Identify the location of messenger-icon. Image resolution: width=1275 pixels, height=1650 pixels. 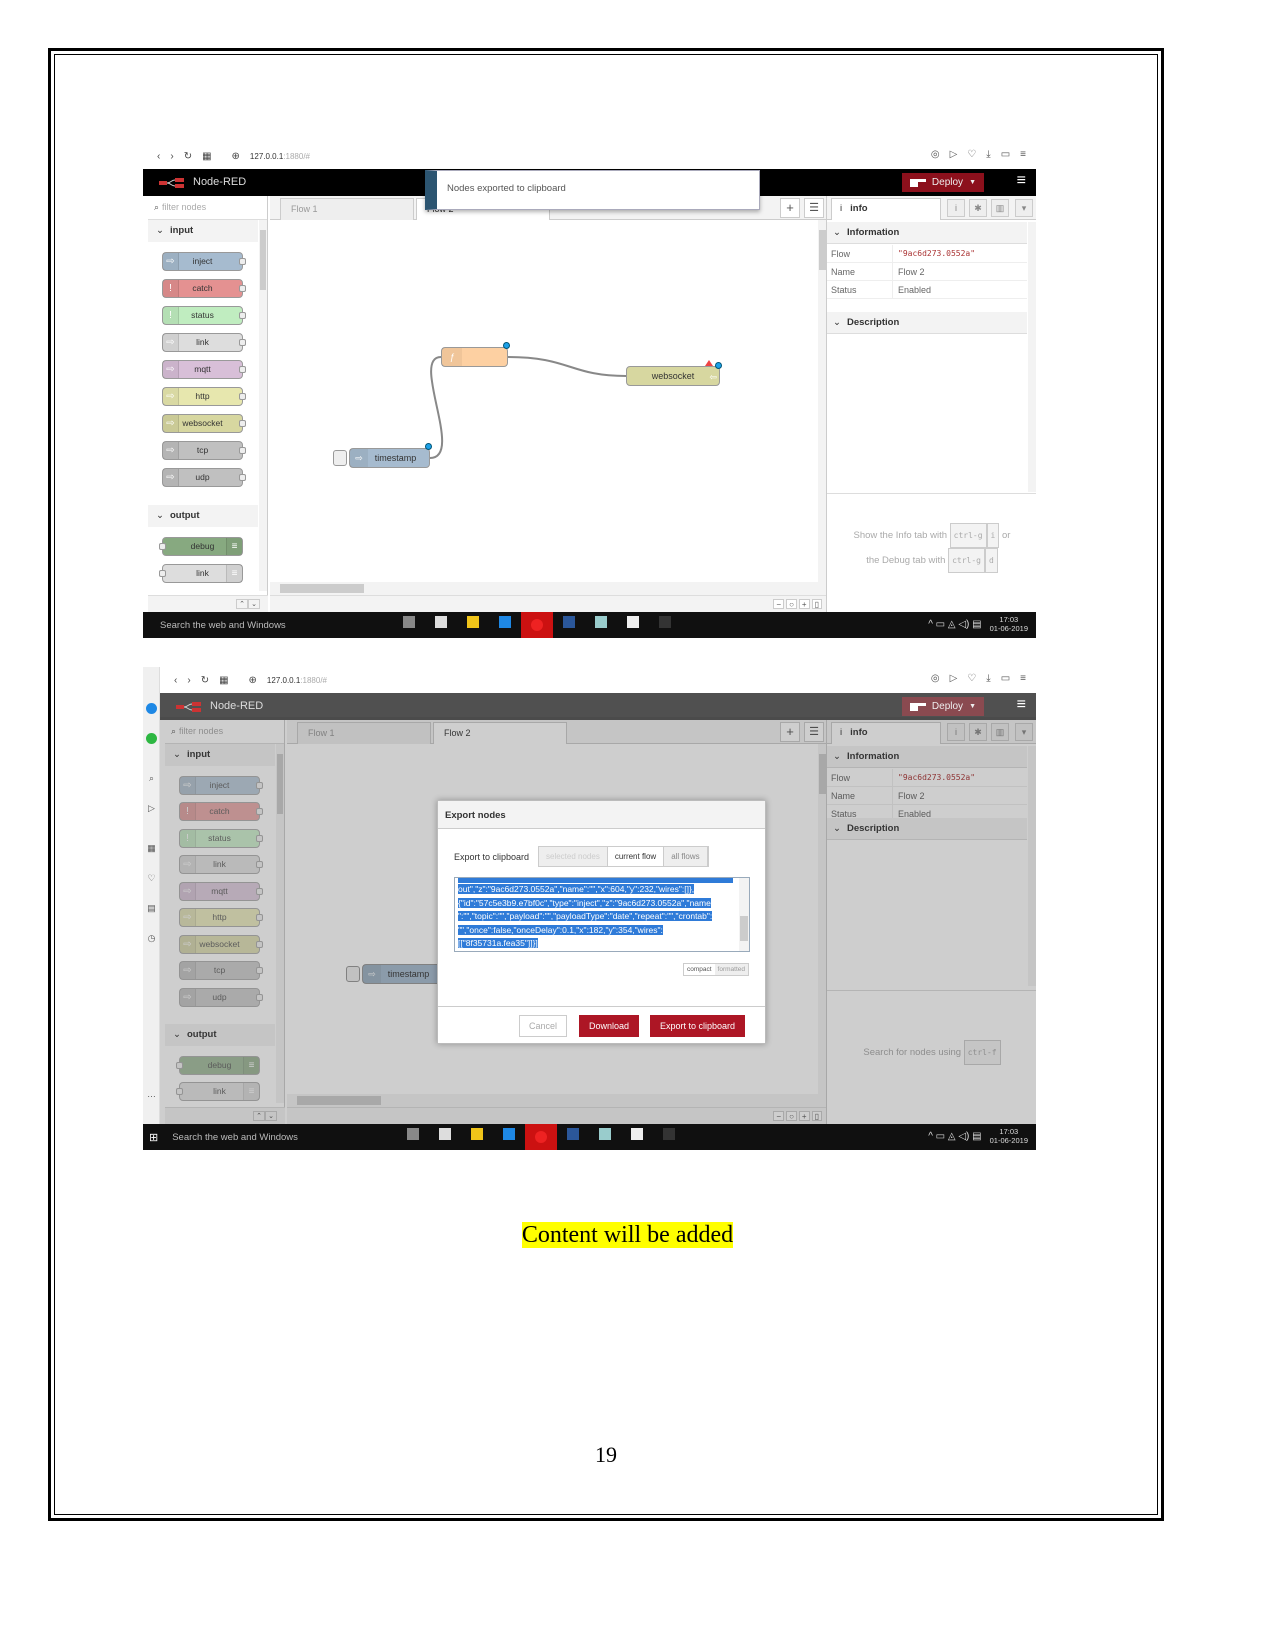
(151, 708).